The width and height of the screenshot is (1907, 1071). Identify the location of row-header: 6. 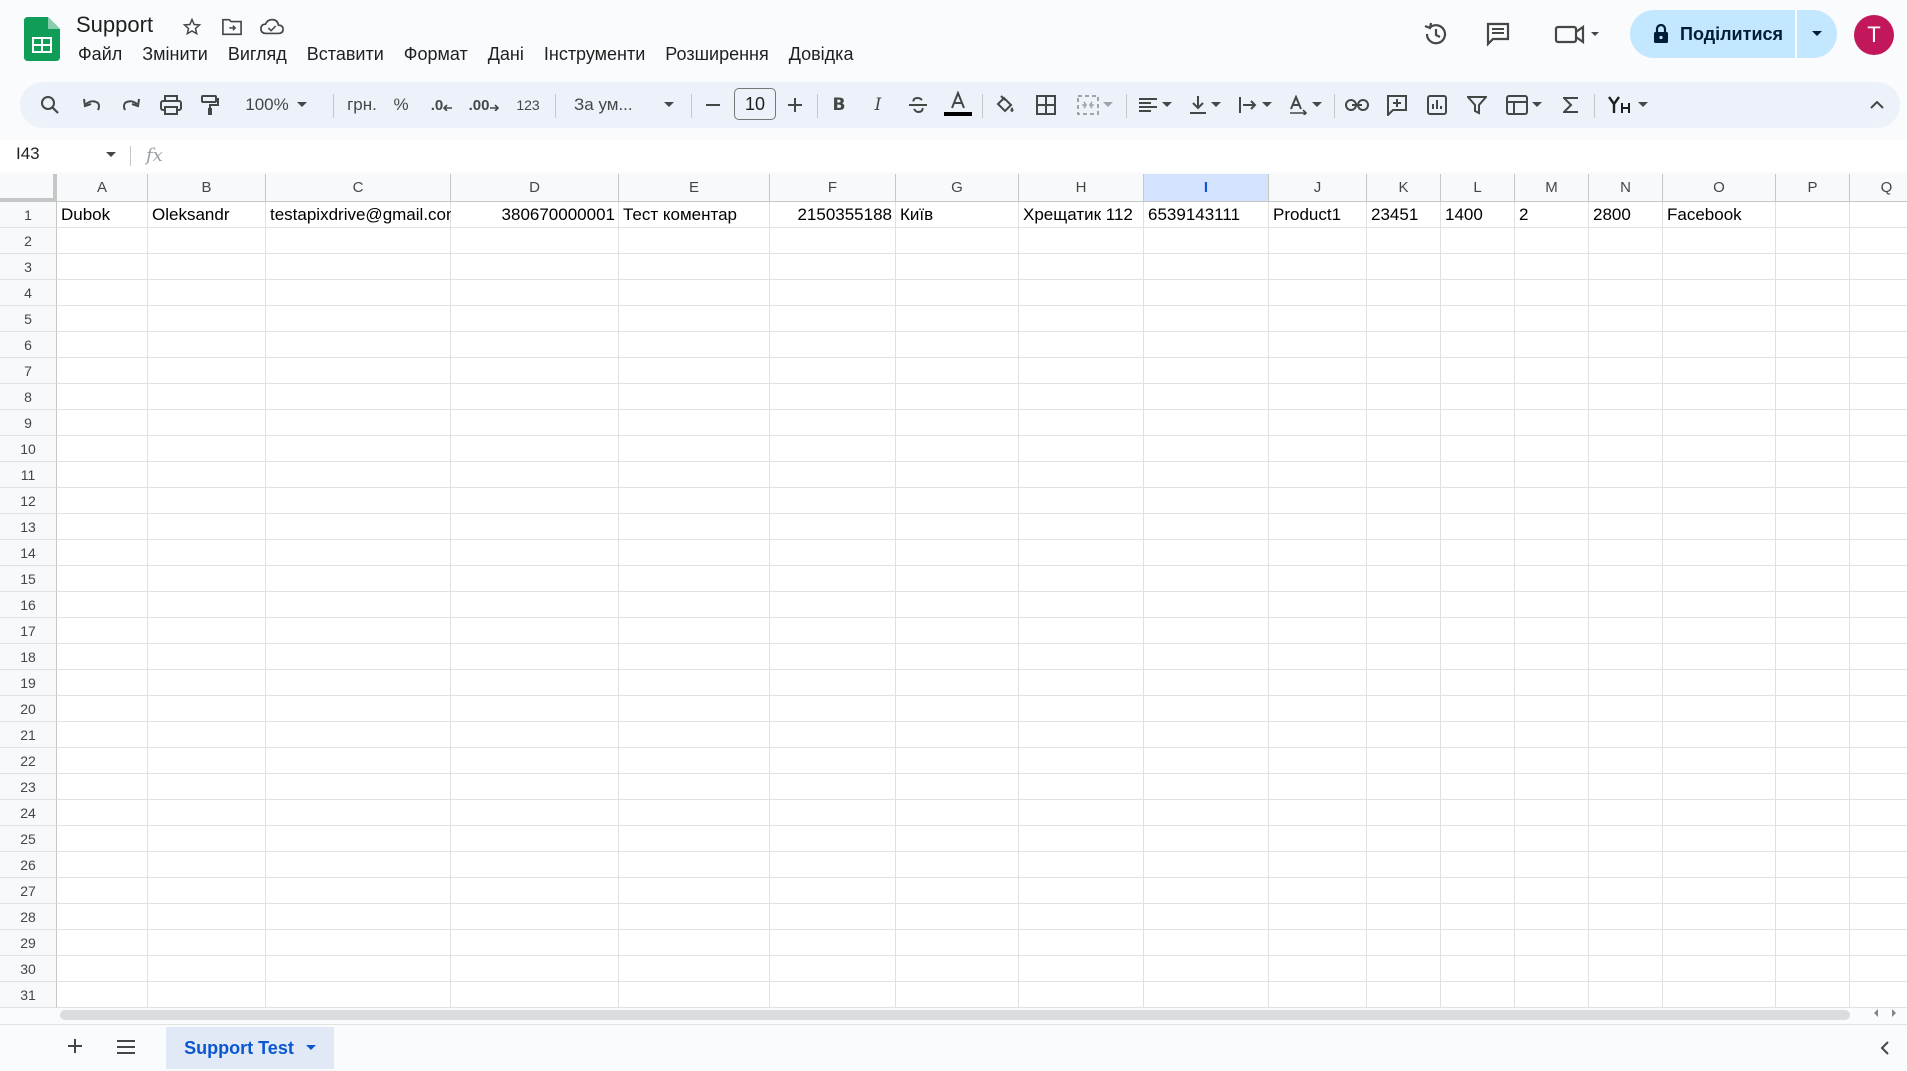
(28, 345).